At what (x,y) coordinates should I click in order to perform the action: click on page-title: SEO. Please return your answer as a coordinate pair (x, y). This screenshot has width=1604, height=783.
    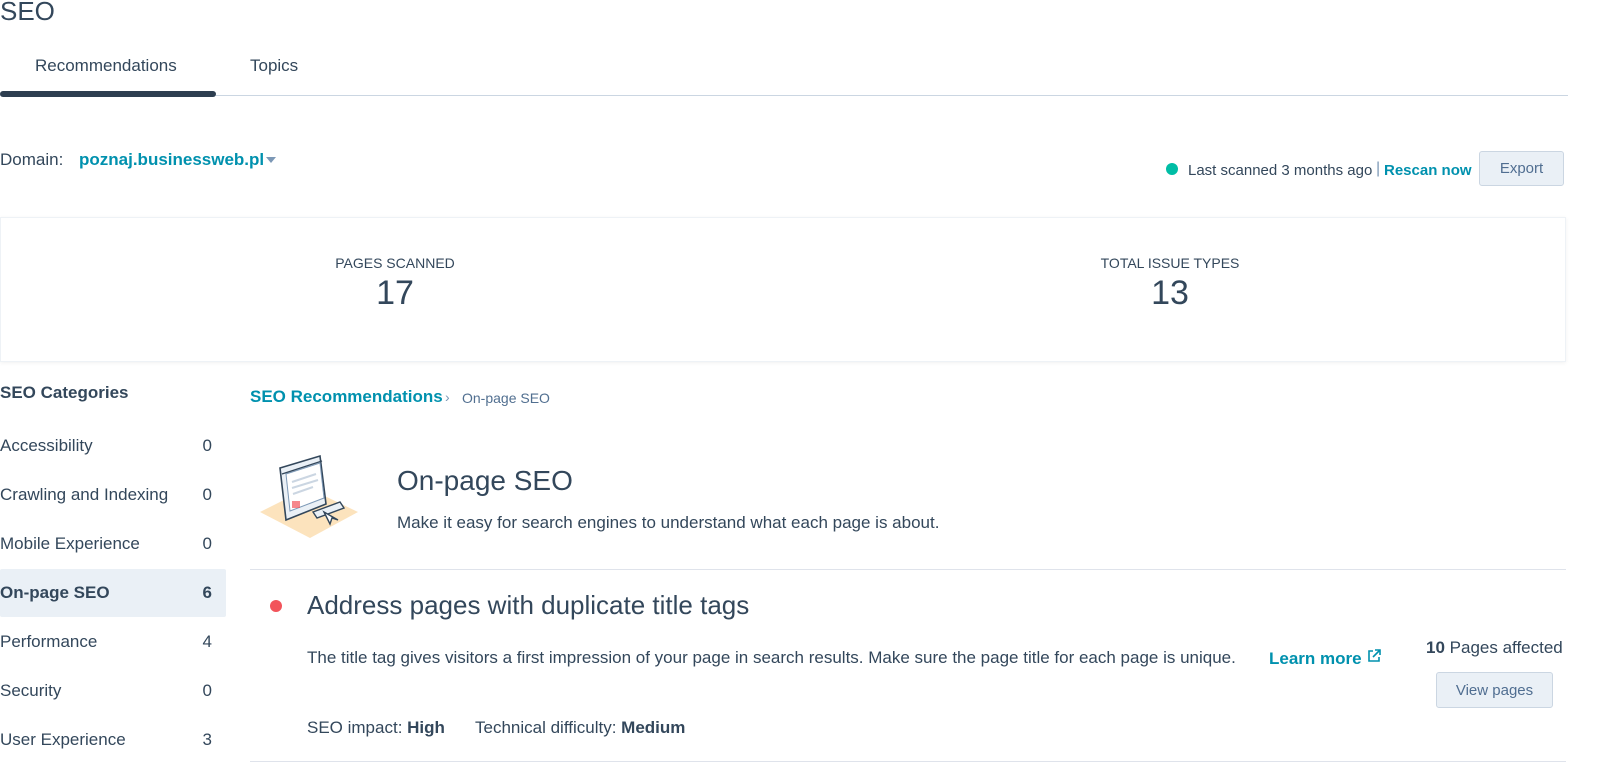
    Looking at the image, I should click on (27, 13).